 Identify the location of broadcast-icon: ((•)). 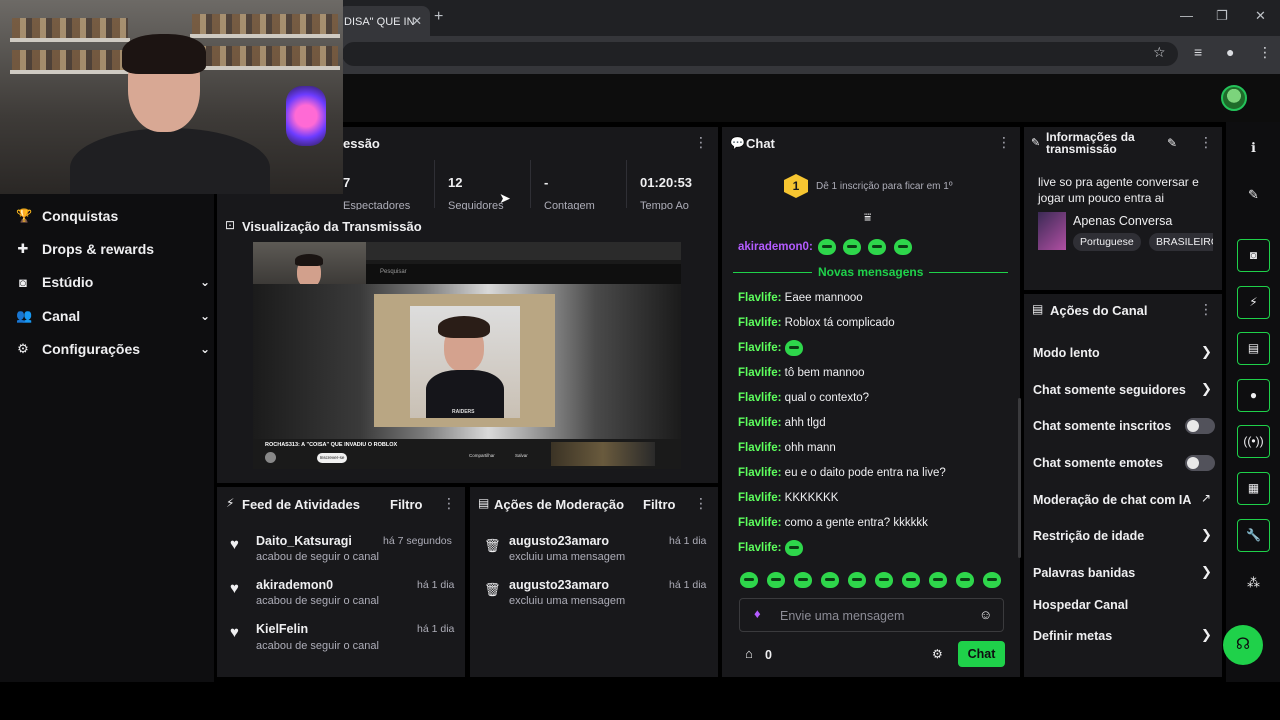
(1253, 441).